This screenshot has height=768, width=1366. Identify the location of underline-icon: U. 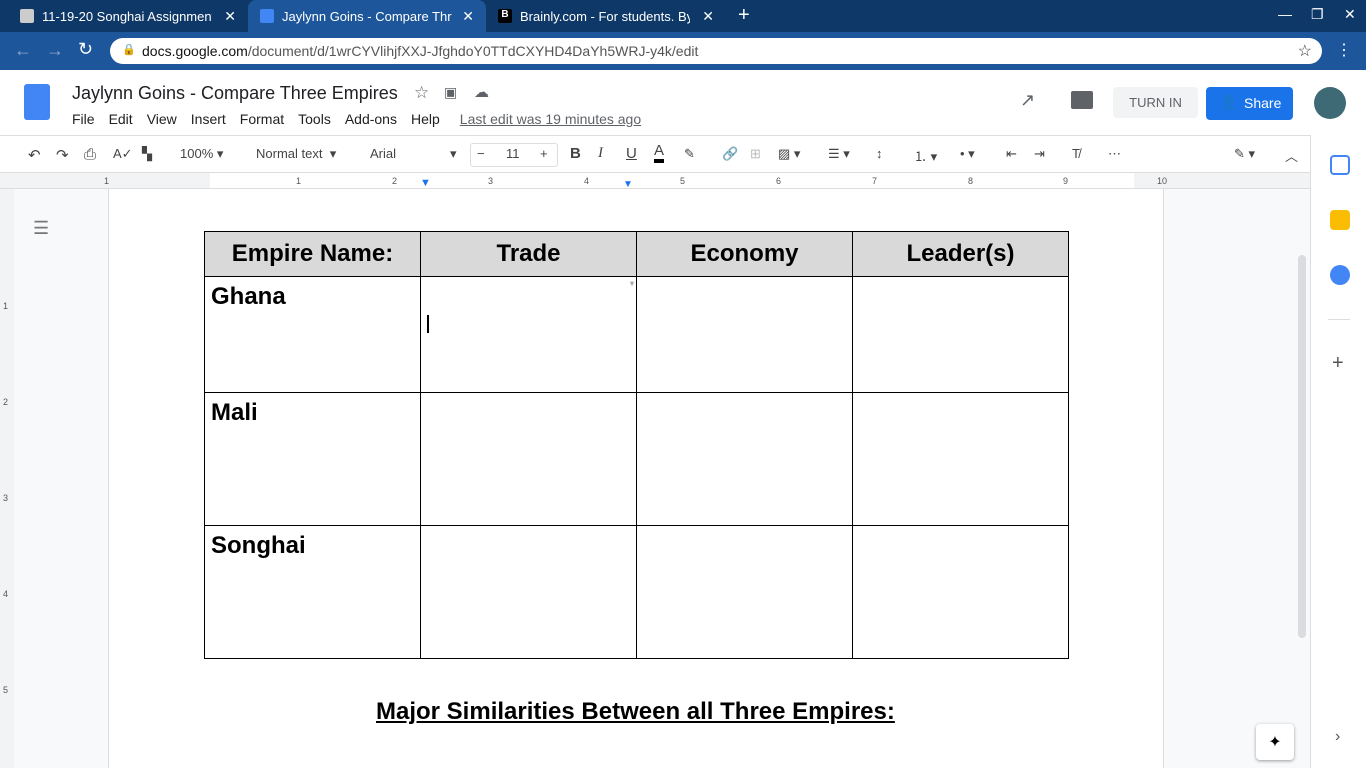
(631, 153).